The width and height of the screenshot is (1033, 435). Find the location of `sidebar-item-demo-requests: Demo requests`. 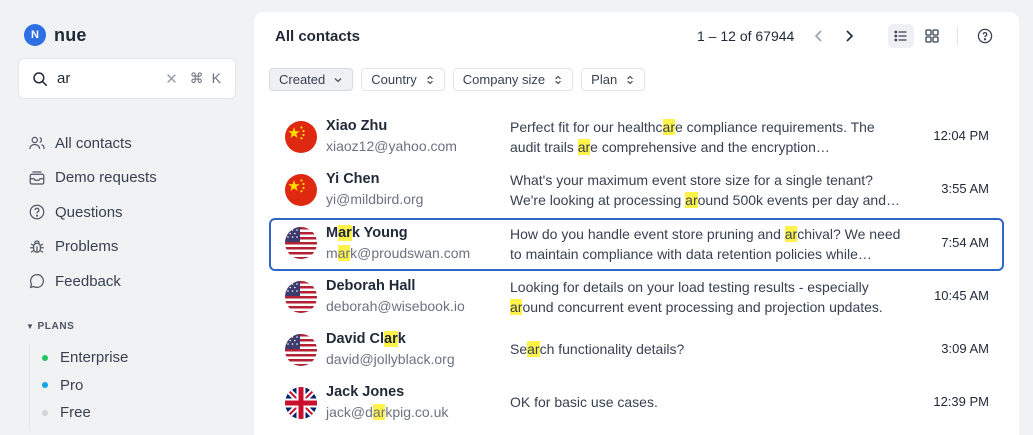

sidebar-item-demo-requests: Demo requests is located at coordinates (92, 178).